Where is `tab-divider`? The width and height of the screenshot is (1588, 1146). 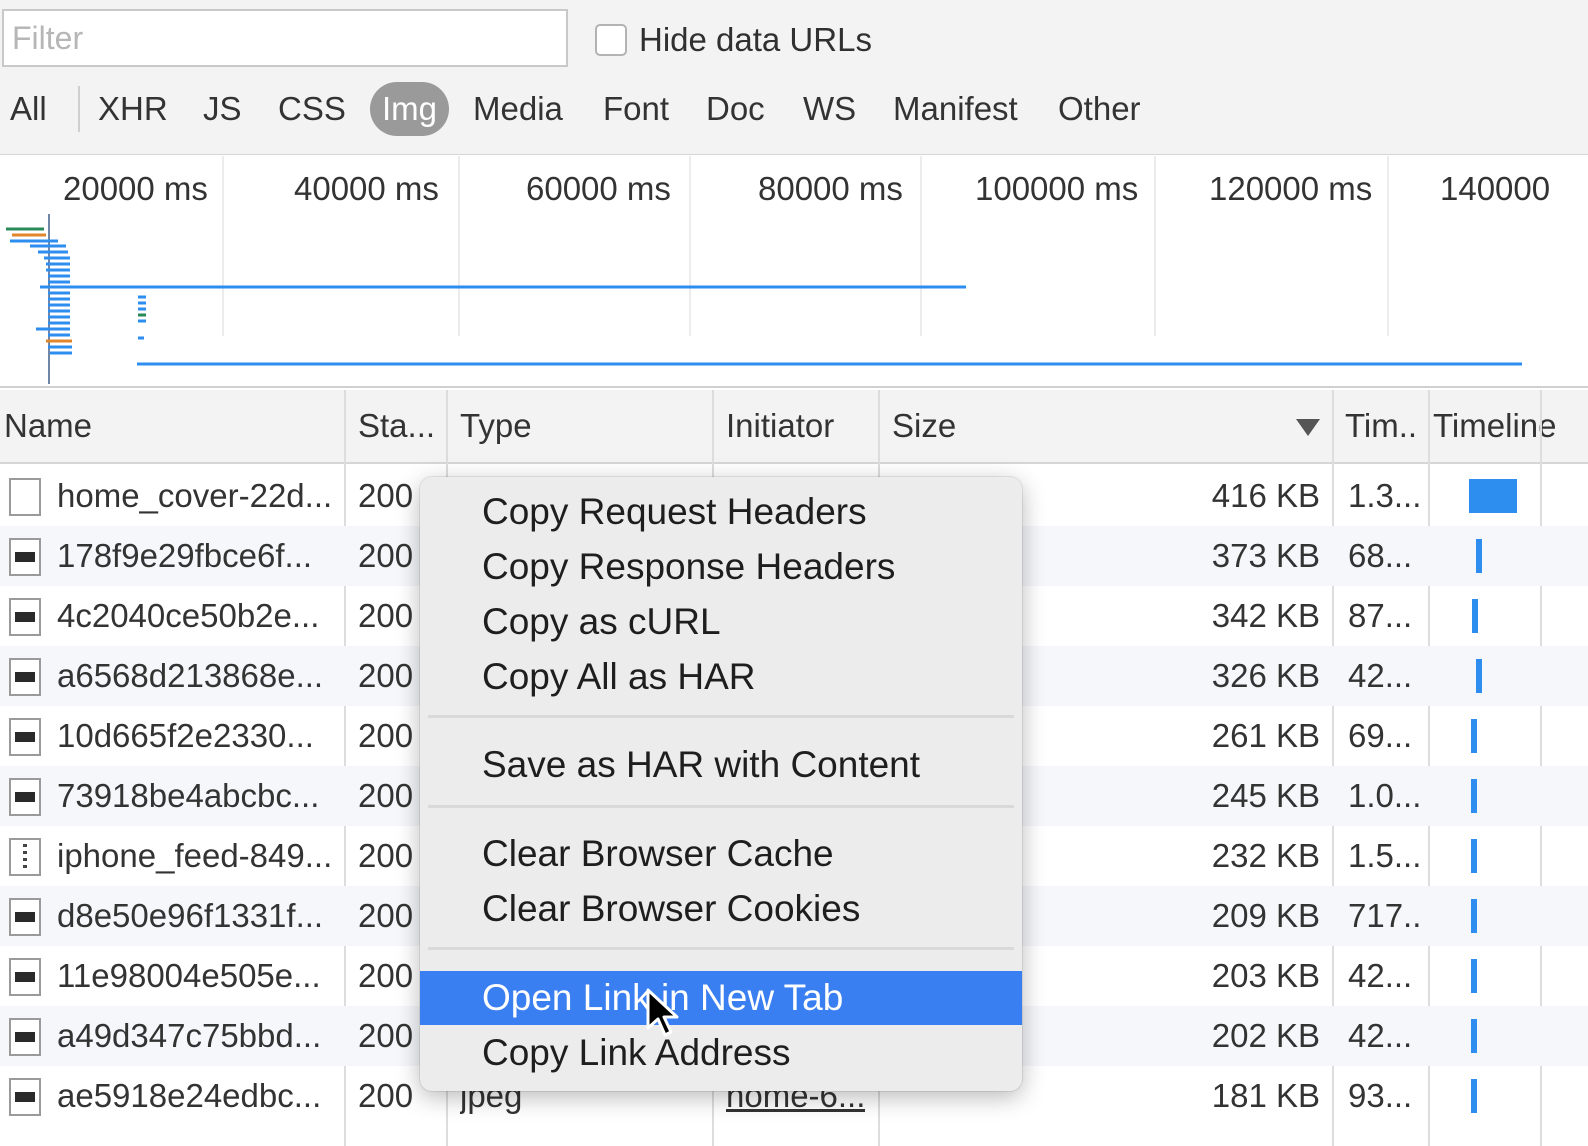 tab-divider is located at coordinates (79, 109).